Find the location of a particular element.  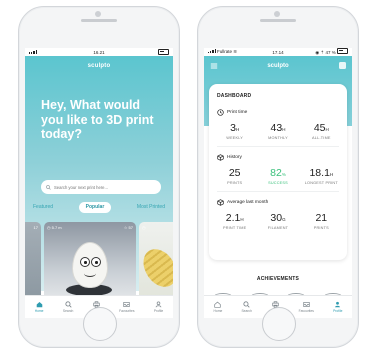

stat-monthly: 43H MONTHLY is located at coordinates (278, 131).